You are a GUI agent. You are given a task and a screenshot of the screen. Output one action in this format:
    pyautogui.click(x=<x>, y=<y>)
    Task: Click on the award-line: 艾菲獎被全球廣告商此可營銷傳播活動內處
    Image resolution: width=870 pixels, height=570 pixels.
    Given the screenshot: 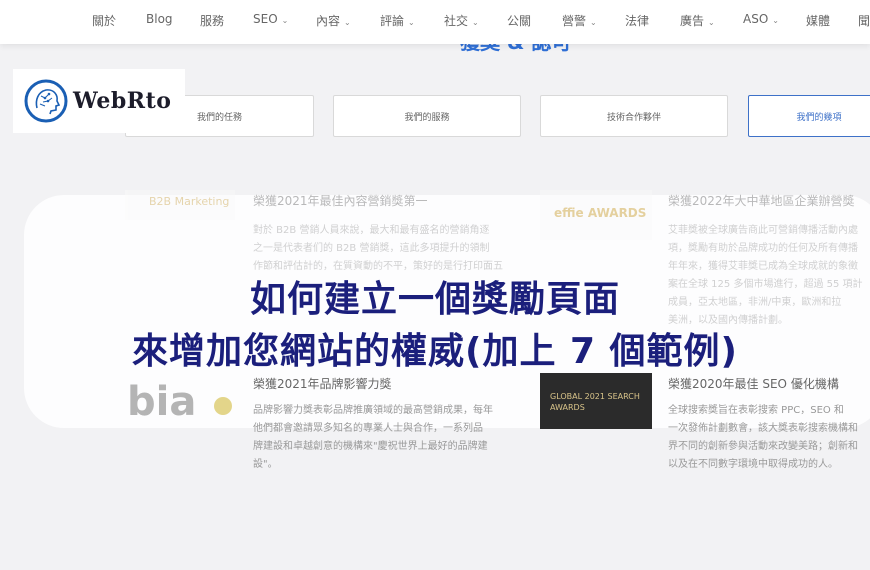 What is the action you would take?
    pyautogui.click(x=763, y=230)
    